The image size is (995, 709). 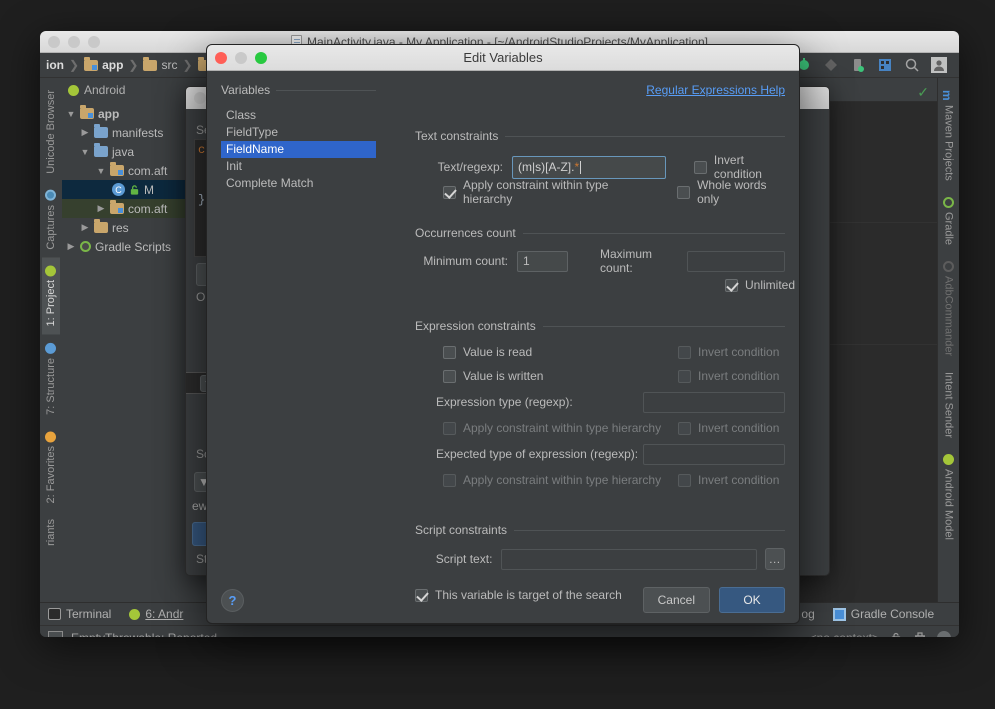 I want to click on maximum-count-input, so click(x=736, y=261).